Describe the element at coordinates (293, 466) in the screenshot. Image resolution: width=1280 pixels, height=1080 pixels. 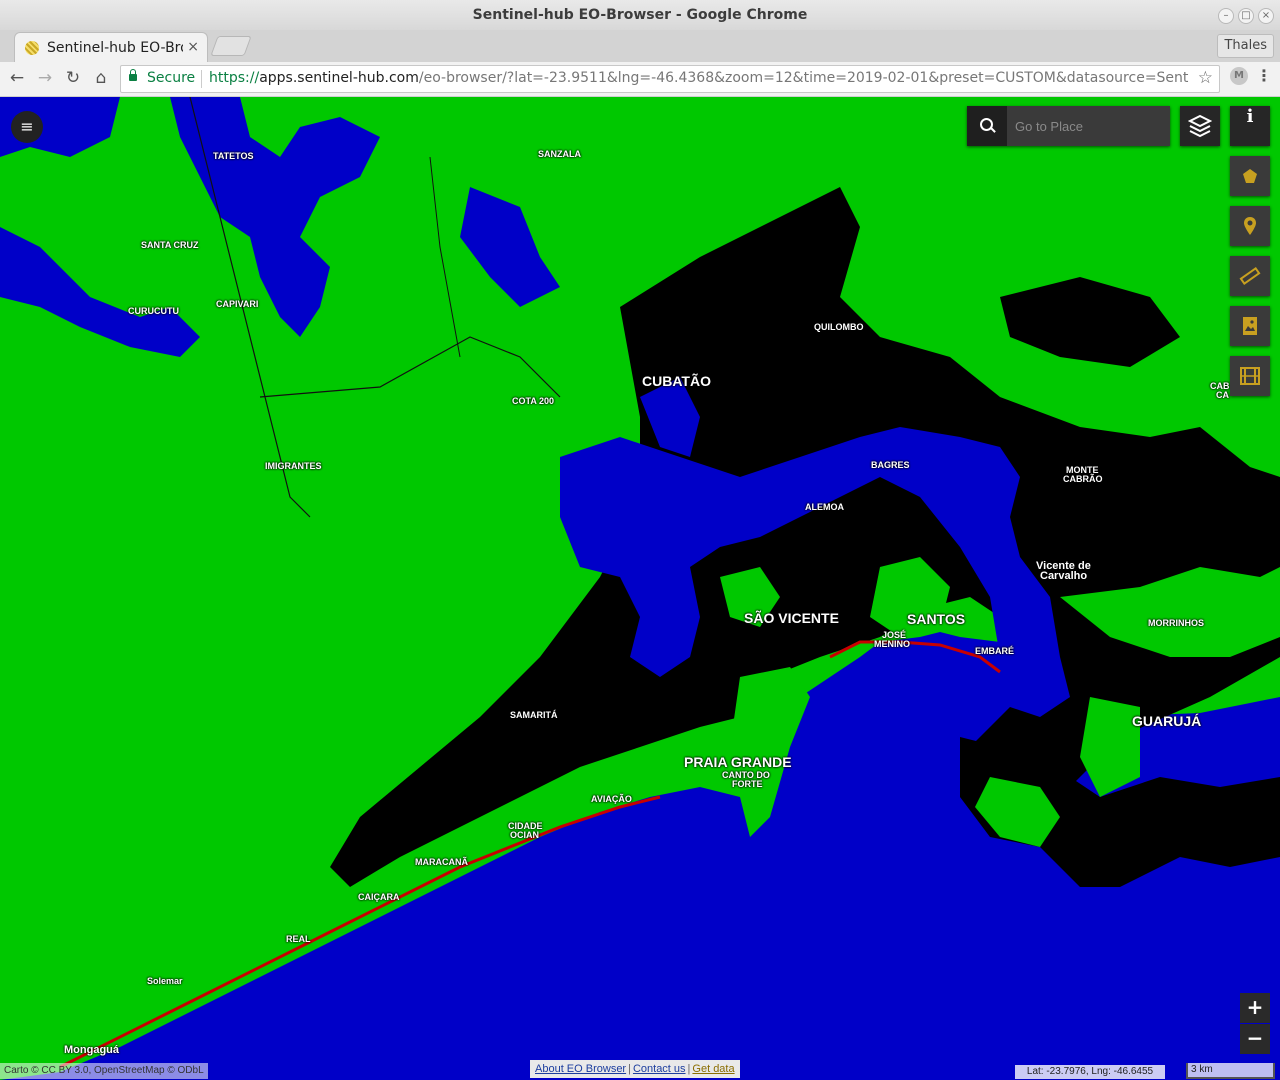
I see `place-label: IMIGRANTES` at that location.